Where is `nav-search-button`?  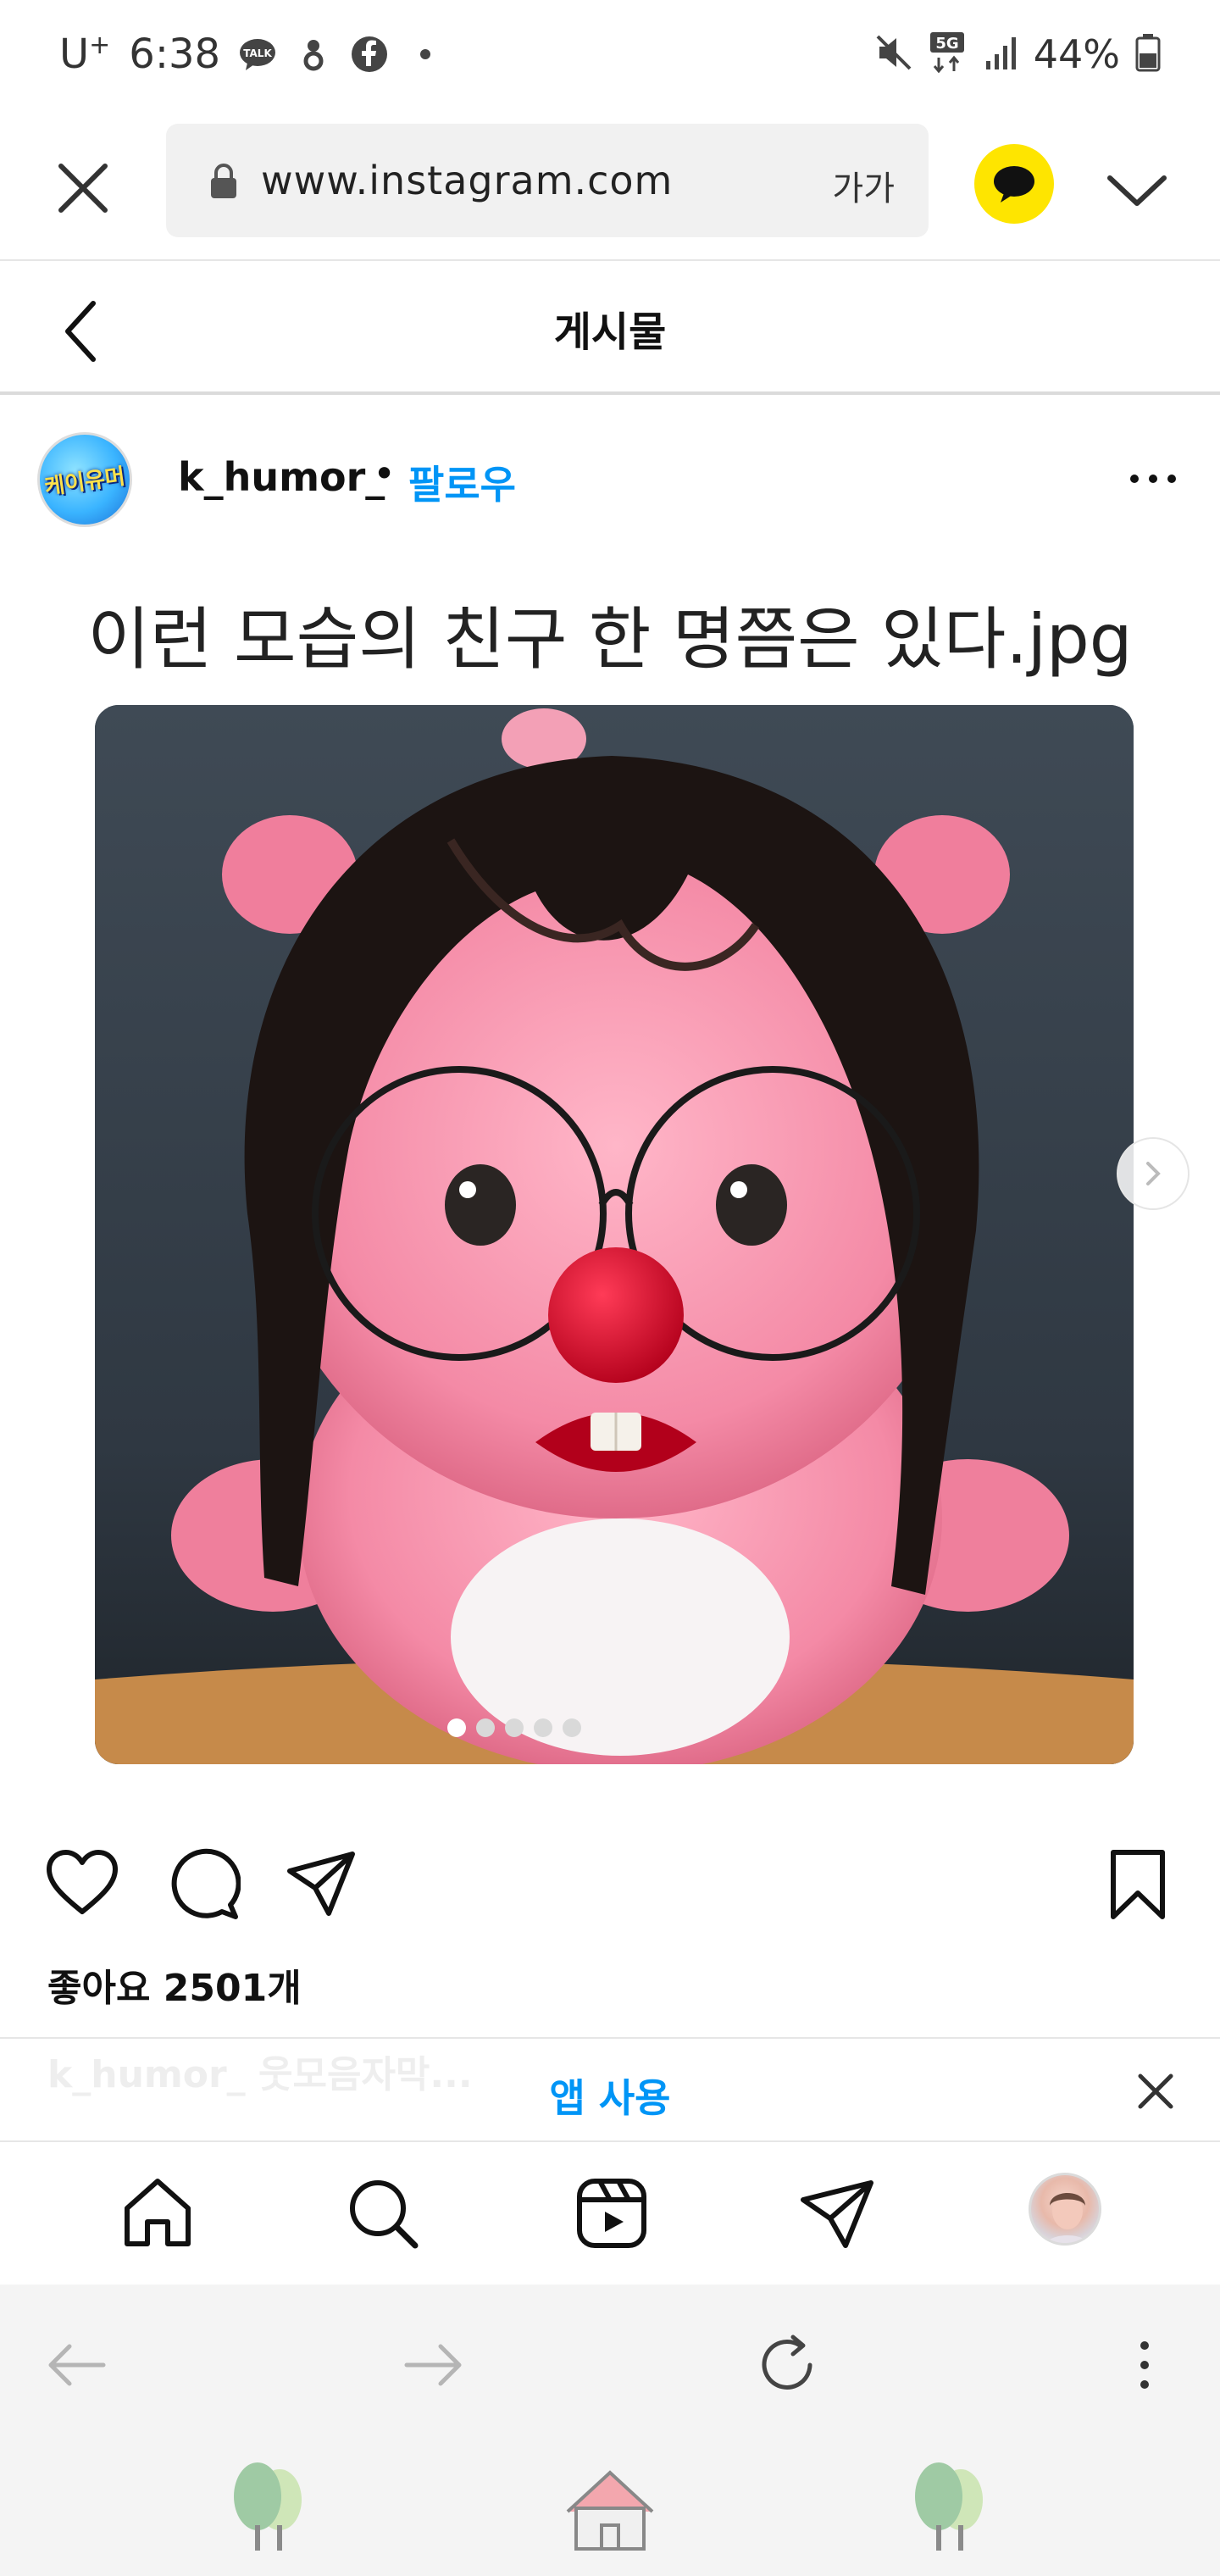 nav-search-button is located at coordinates (383, 2213).